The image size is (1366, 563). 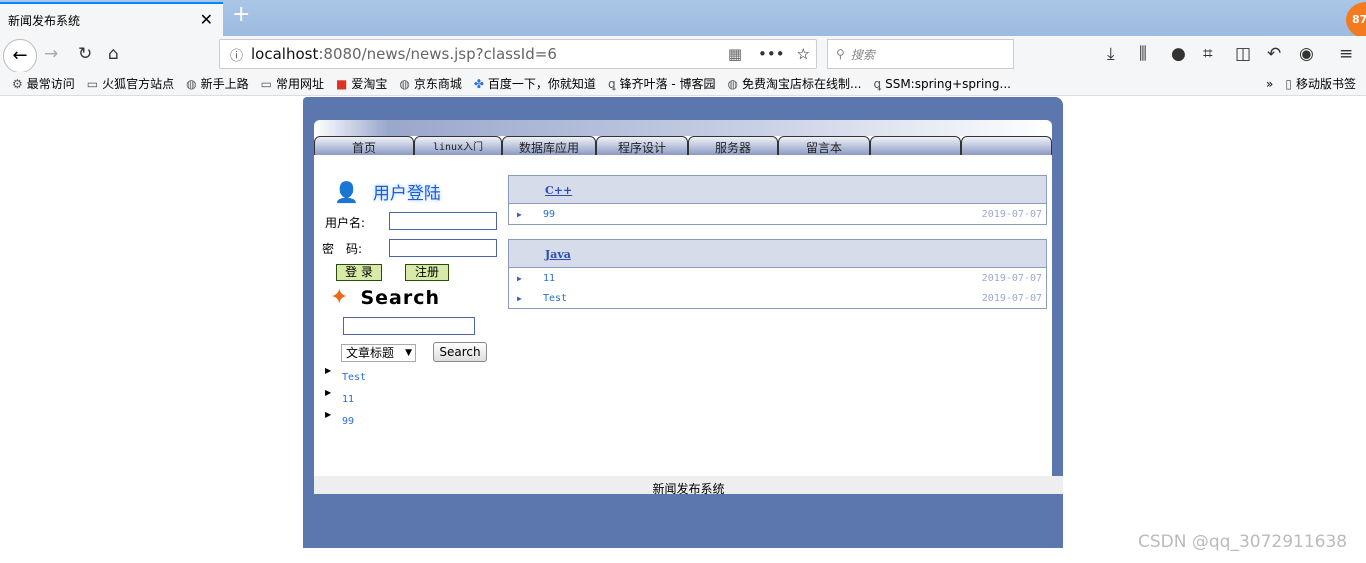 What do you see at coordinates (1274, 54) in the screenshot?
I see `undo-icon: ↶` at bounding box center [1274, 54].